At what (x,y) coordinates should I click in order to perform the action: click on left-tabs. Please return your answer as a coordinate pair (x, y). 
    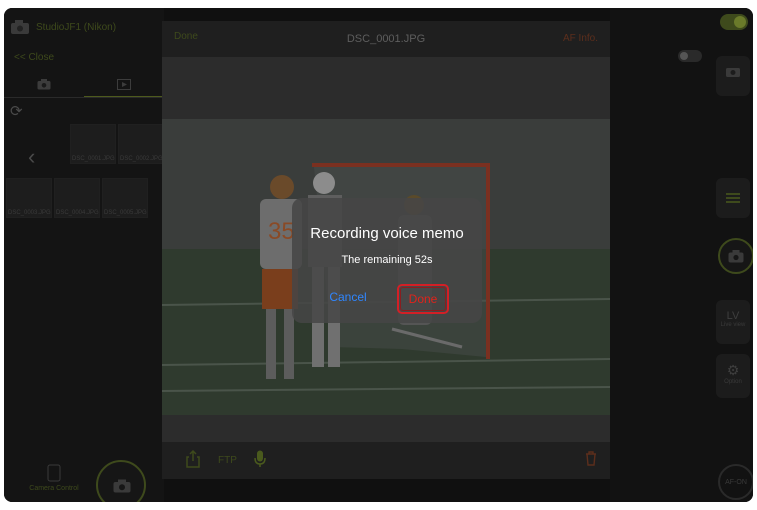
    Looking at the image, I should click on (84, 85).